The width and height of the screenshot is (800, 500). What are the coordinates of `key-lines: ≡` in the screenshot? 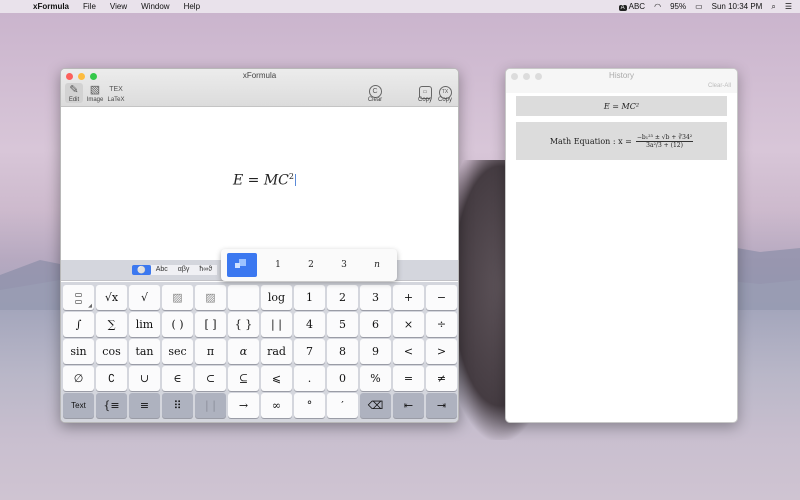 It's located at (144, 405).